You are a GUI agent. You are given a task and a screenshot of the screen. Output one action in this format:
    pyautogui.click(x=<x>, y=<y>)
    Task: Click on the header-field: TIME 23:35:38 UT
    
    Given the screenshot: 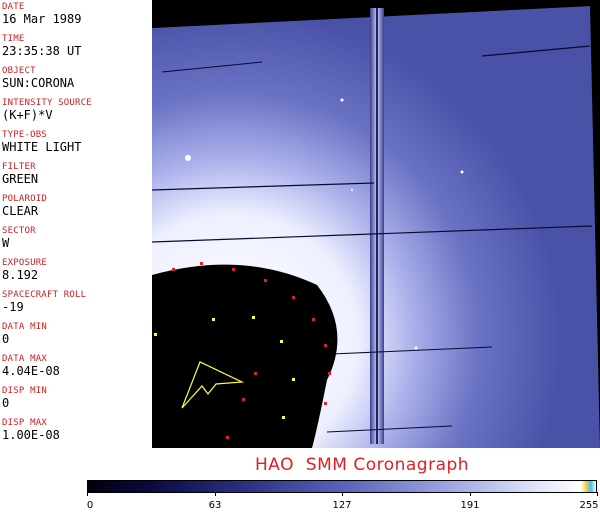 What is the action you would take?
    pyautogui.click(x=41, y=46)
    